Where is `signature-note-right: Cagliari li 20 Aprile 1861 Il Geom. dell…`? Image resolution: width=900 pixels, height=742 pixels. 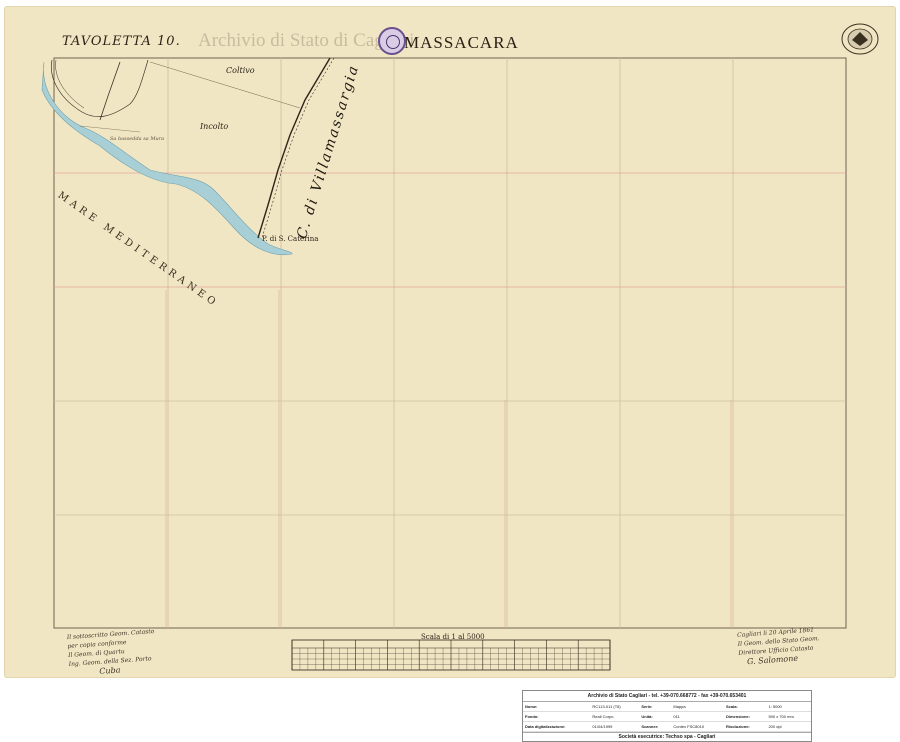
signature-note-right: Cagliari li 20 Aprile 1861 Il Geom. dell… is located at coordinates (779, 646).